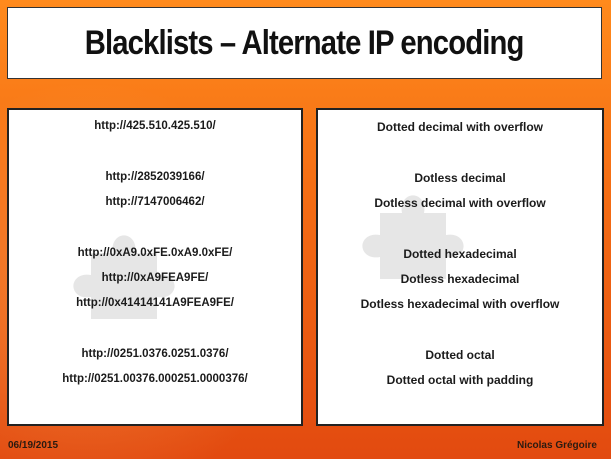  Describe the element at coordinates (556, 445) in the screenshot. I see `footer-author: Nicolas Grégoire` at that location.